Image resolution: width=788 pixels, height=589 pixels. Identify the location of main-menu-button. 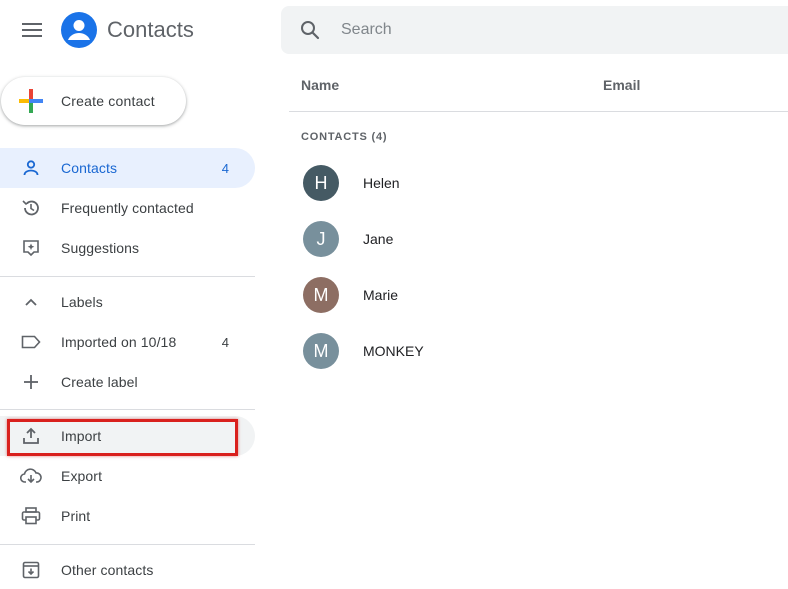
(32, 30).